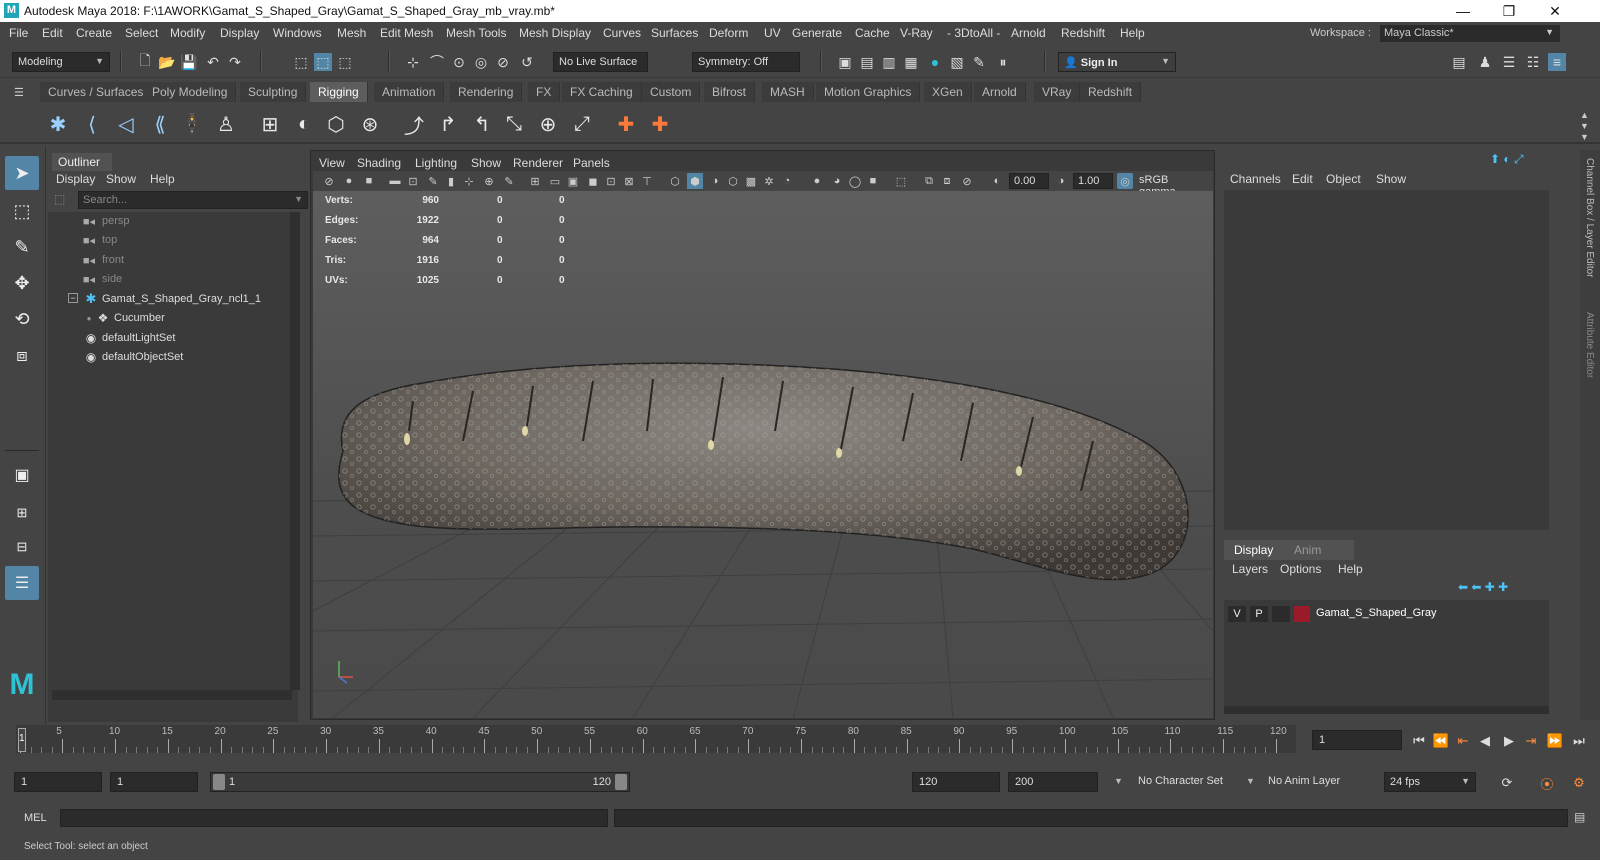  What do you see at coordinates (730, 92) in the screenshot?
I see `tab-bifrost: Bifrost` at bounding box center [730, 92].